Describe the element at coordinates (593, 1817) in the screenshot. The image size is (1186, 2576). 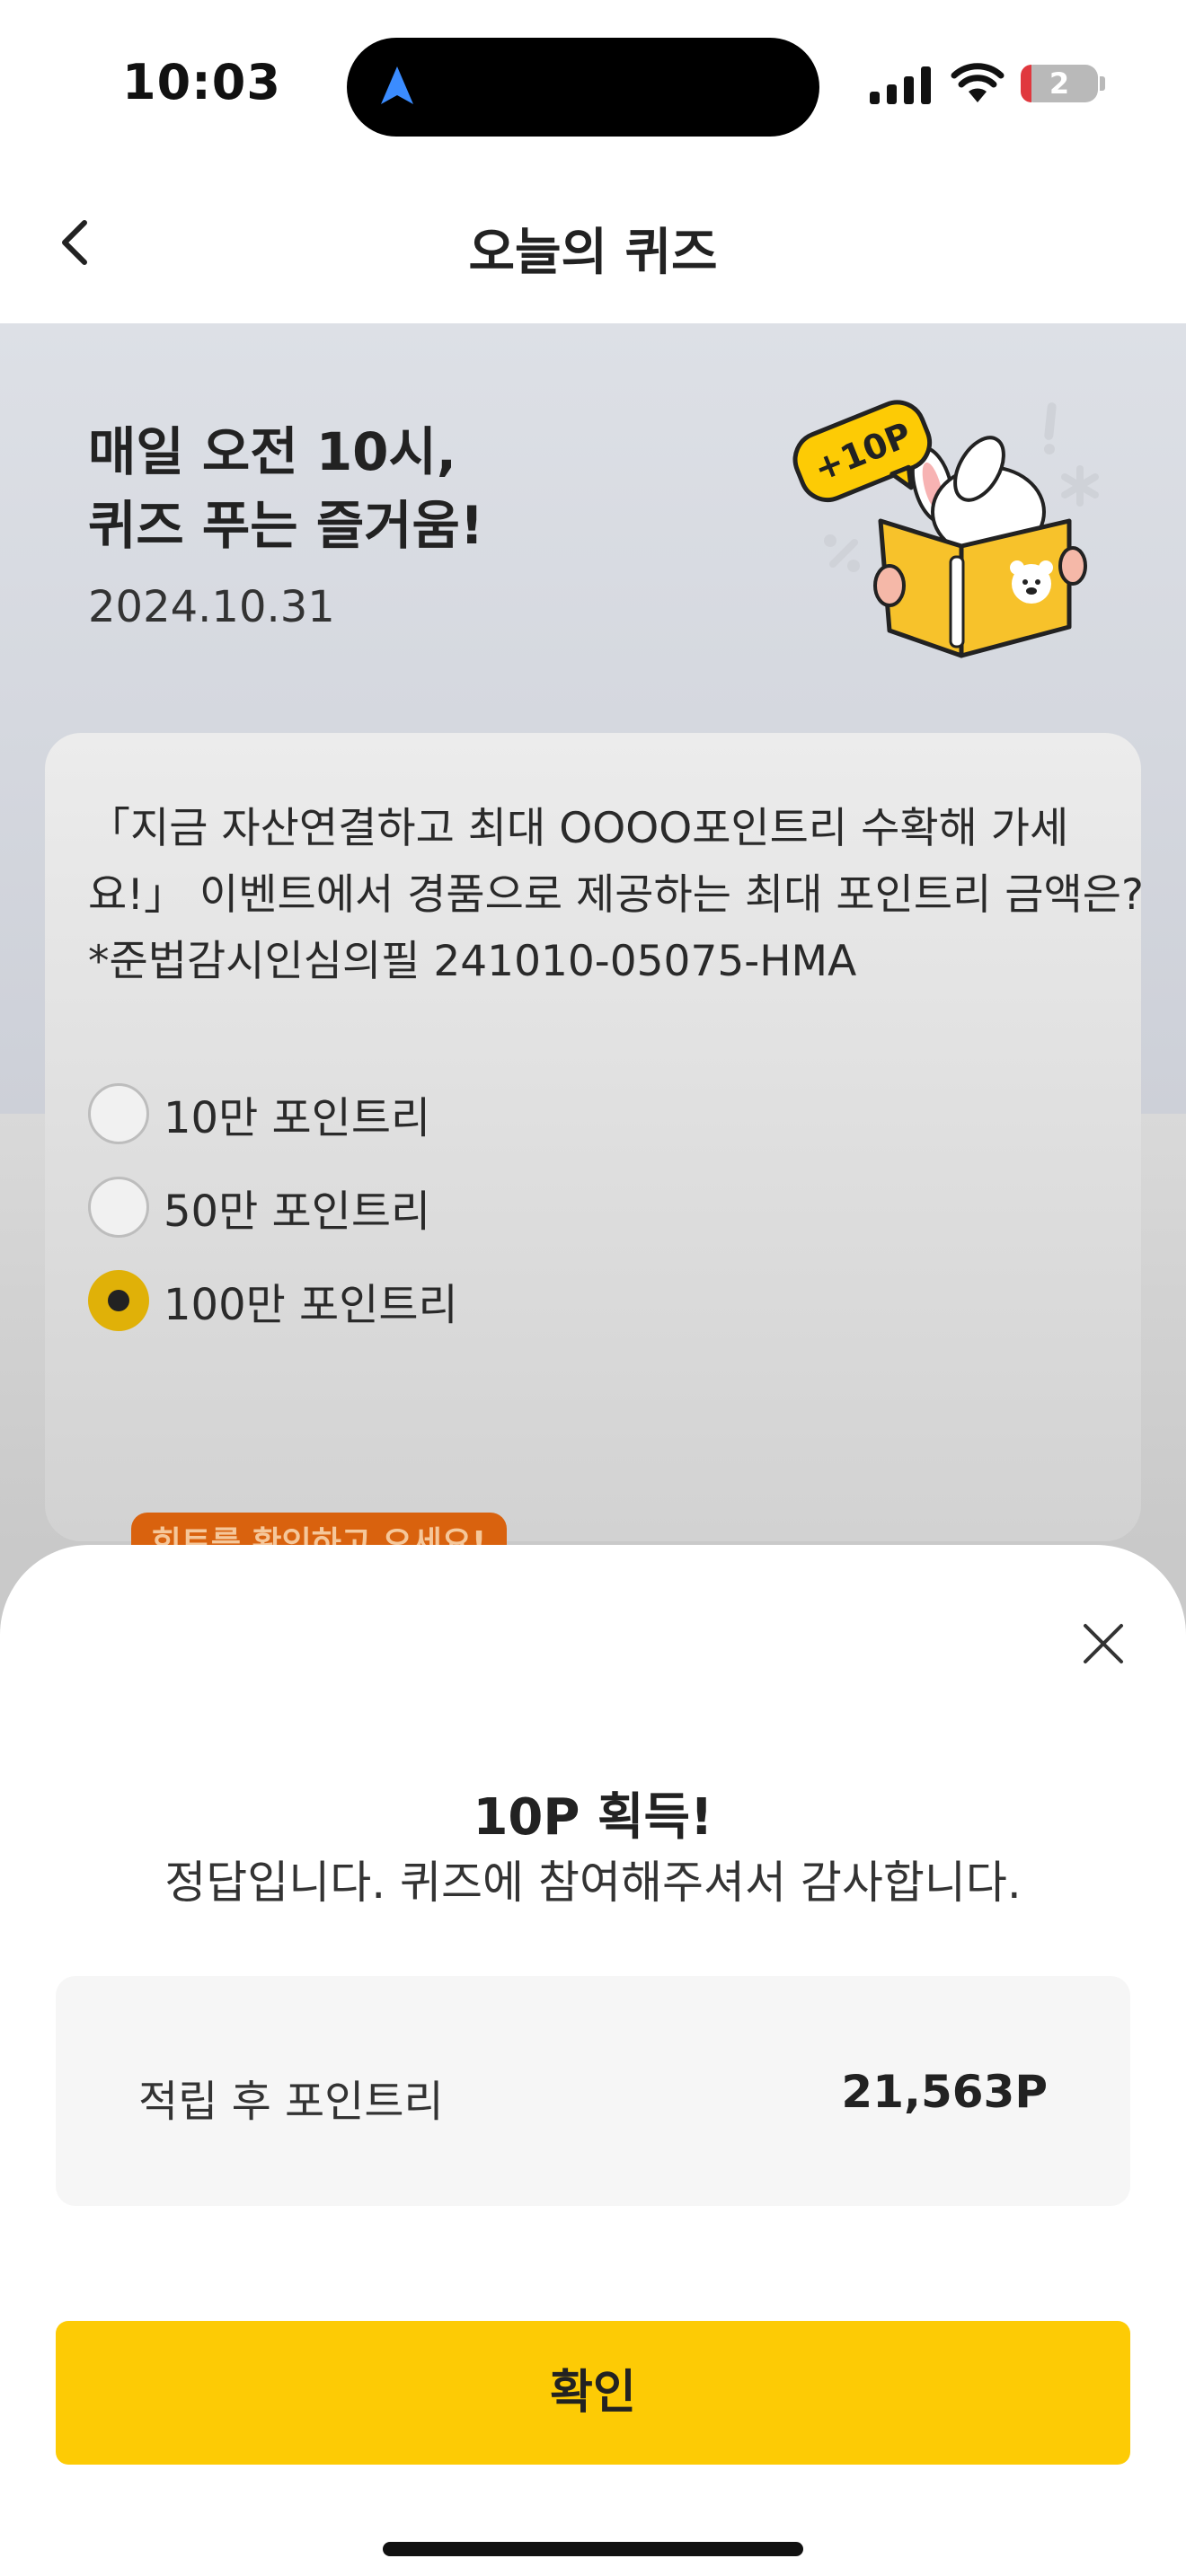
I see `reward-title: 10P 획득!` at that location.